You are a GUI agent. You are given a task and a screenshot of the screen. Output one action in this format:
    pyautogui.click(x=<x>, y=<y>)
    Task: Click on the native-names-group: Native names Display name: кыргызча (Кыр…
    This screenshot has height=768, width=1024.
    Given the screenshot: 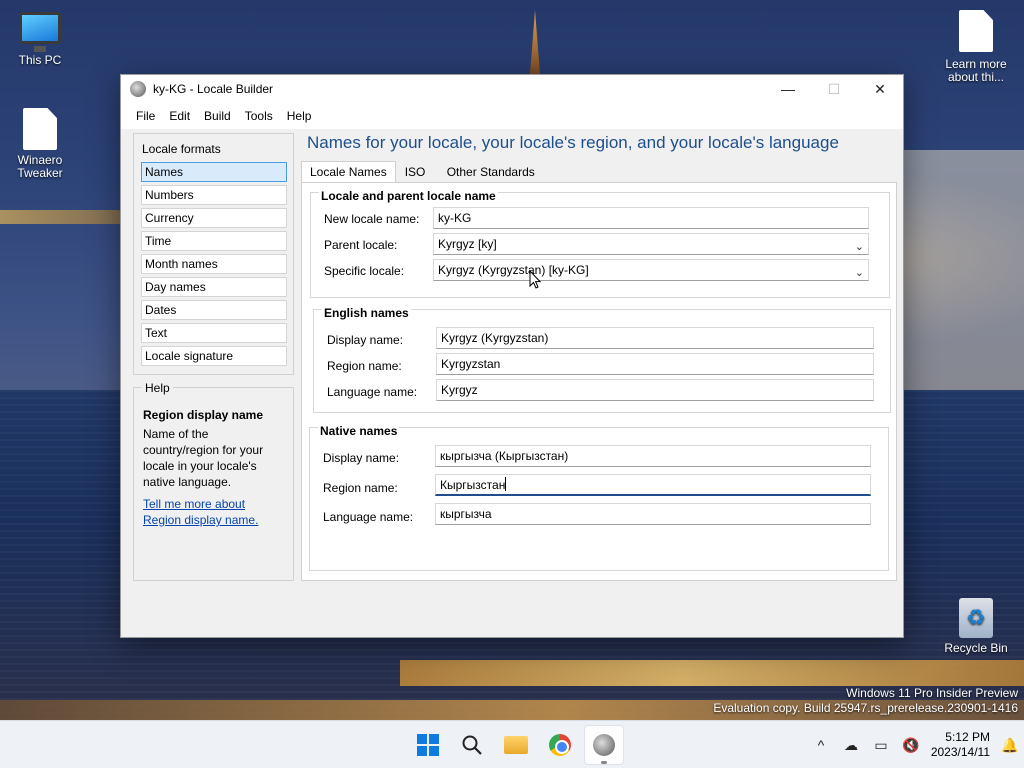 What is the action you would take?
    pyautogui.click(x=599, y=497)
    